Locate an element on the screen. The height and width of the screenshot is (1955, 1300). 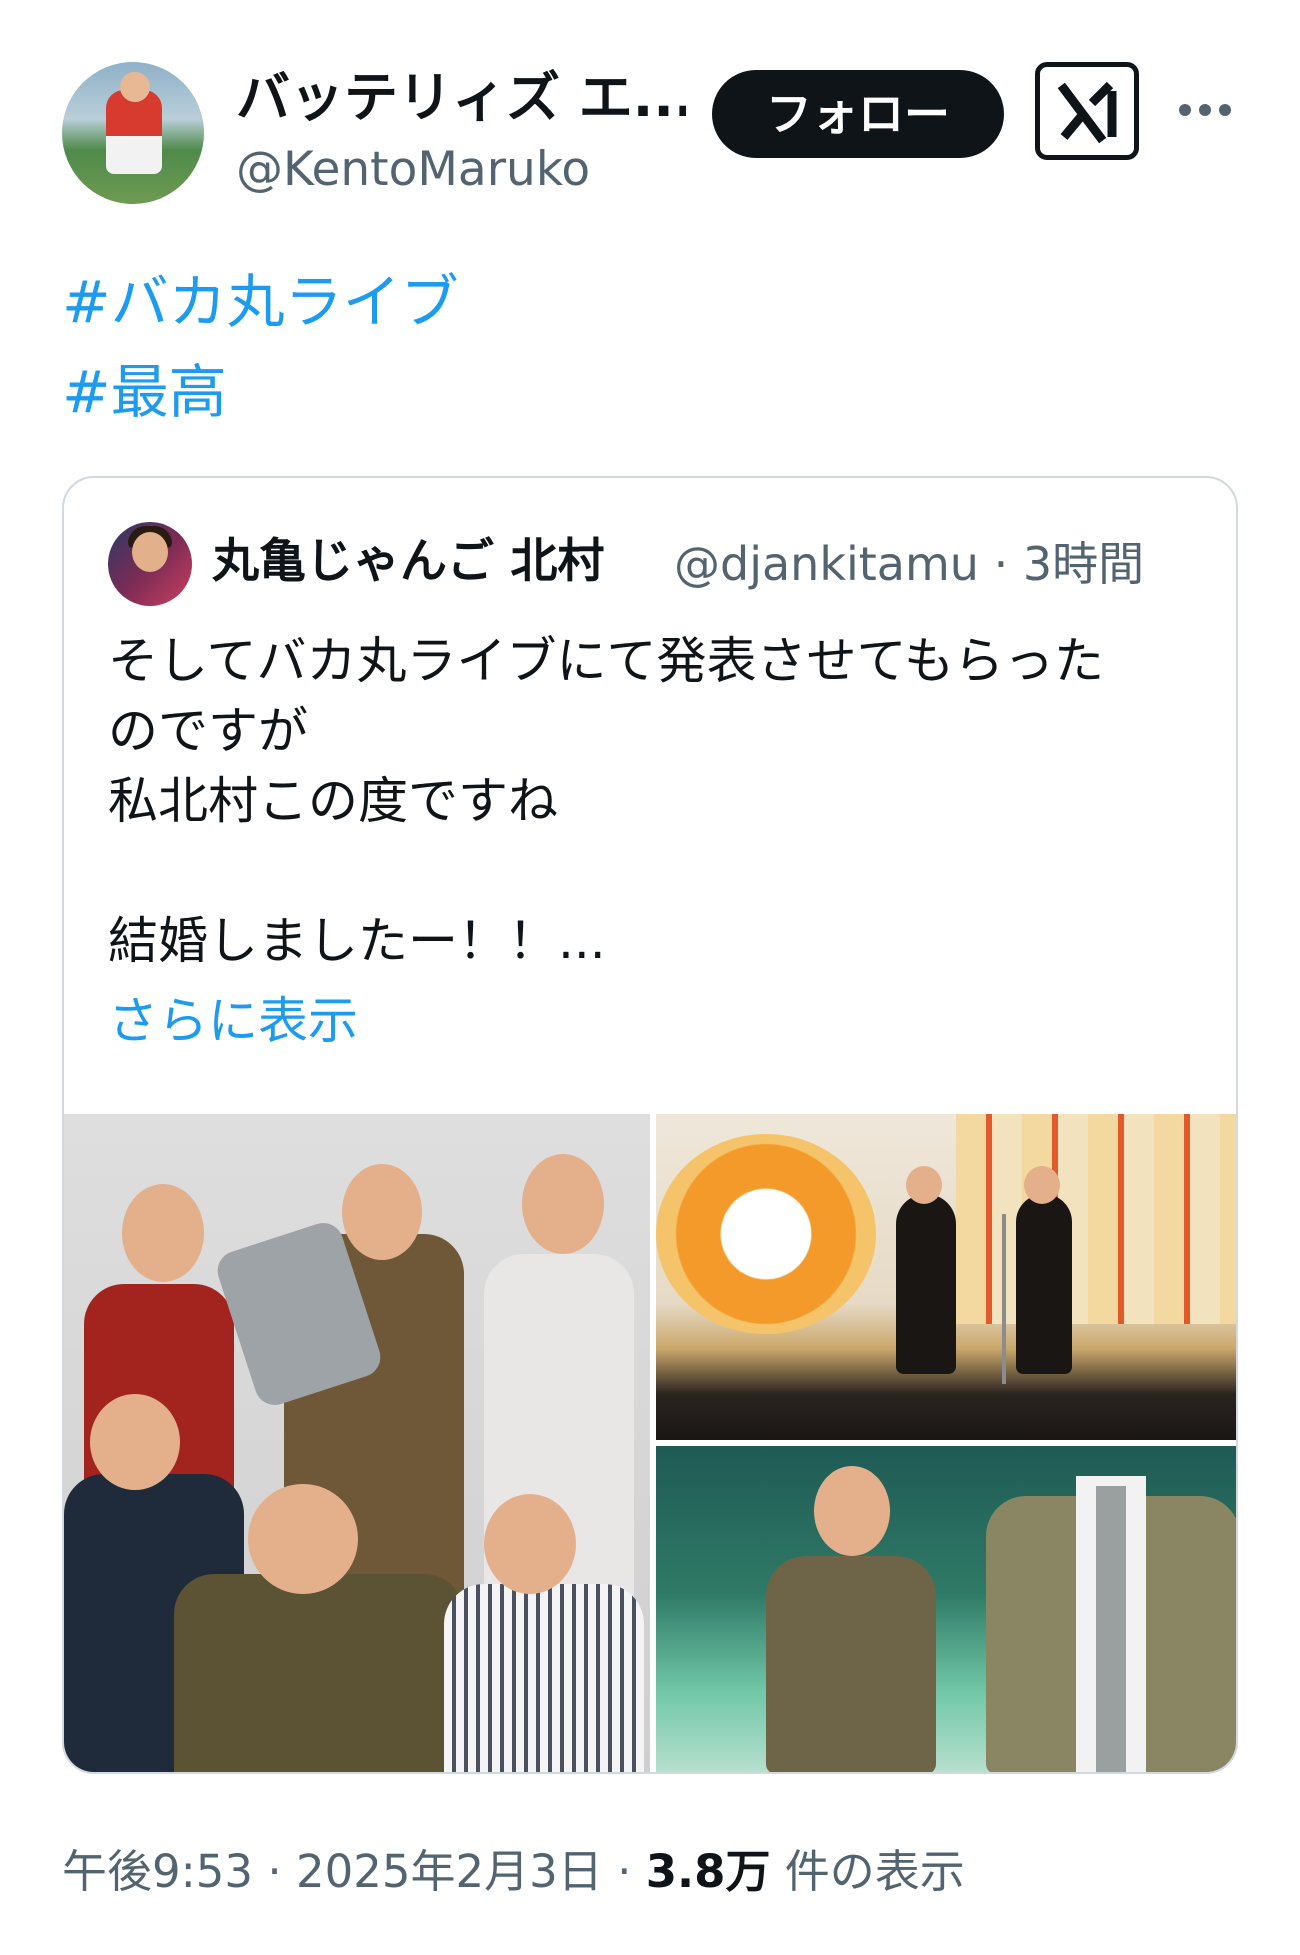
tweet-date: 2025年2月3日 is located at coordinates (449, 1871).